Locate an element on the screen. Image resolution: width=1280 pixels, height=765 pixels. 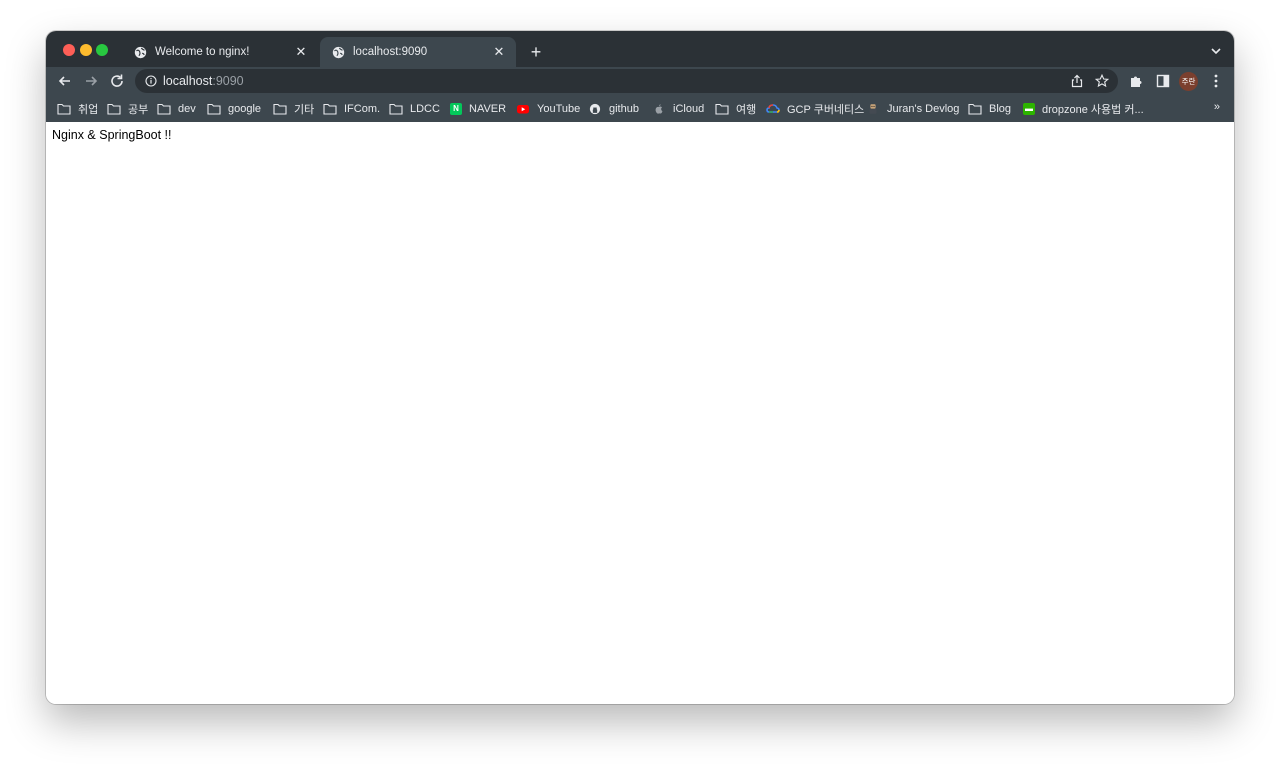
minimize-window-button is located at coordinates (86, 50).